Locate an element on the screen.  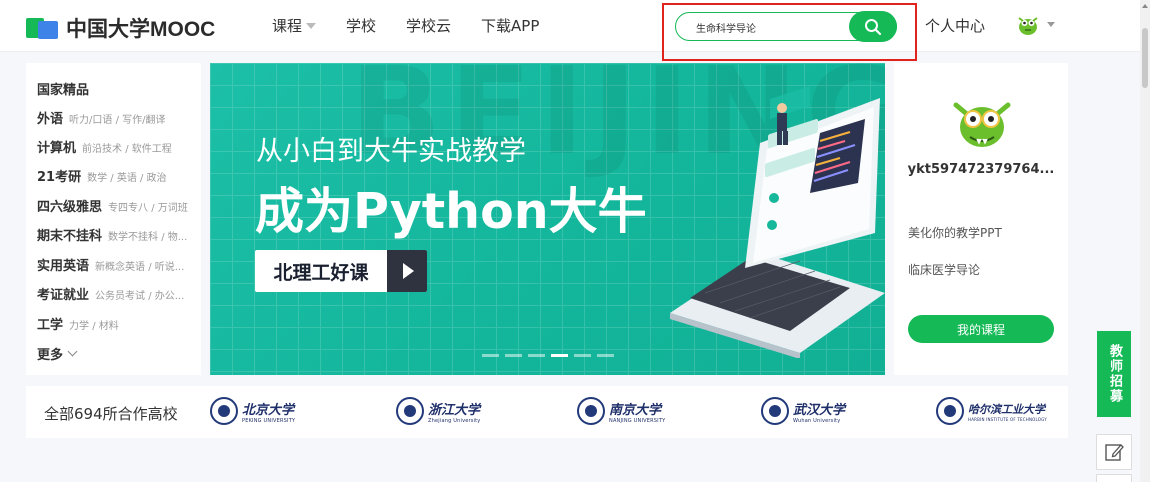
page-scrollbar is located at coordinates (1145, 241).